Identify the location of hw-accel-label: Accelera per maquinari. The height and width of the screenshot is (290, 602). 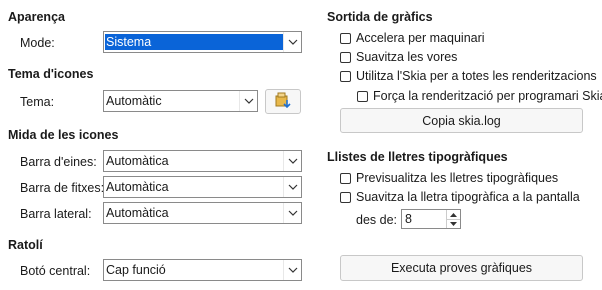
(420, 38).